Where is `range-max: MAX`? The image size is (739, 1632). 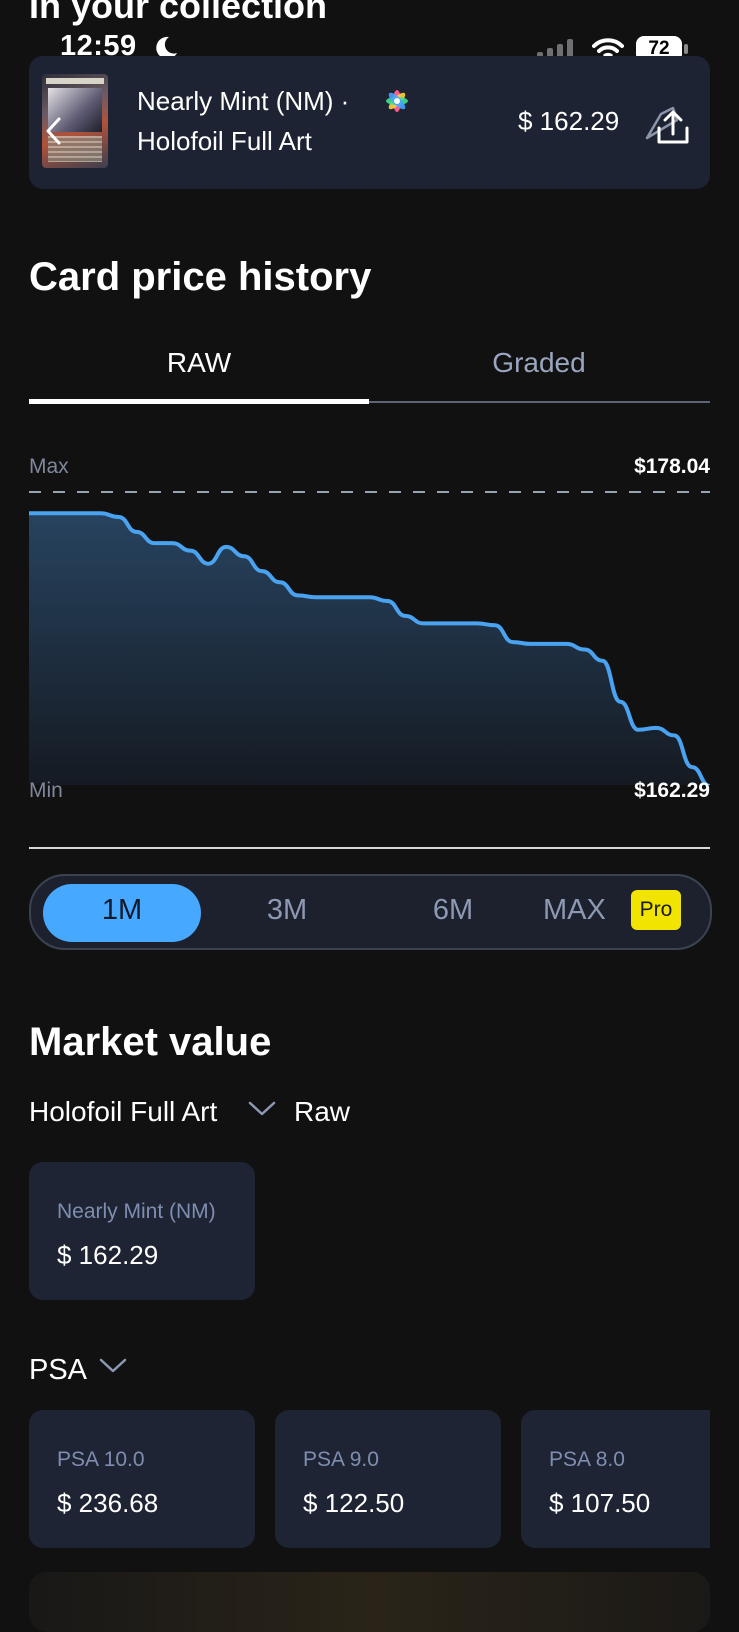 range-max: MAX is located at coordinates (593, 910).